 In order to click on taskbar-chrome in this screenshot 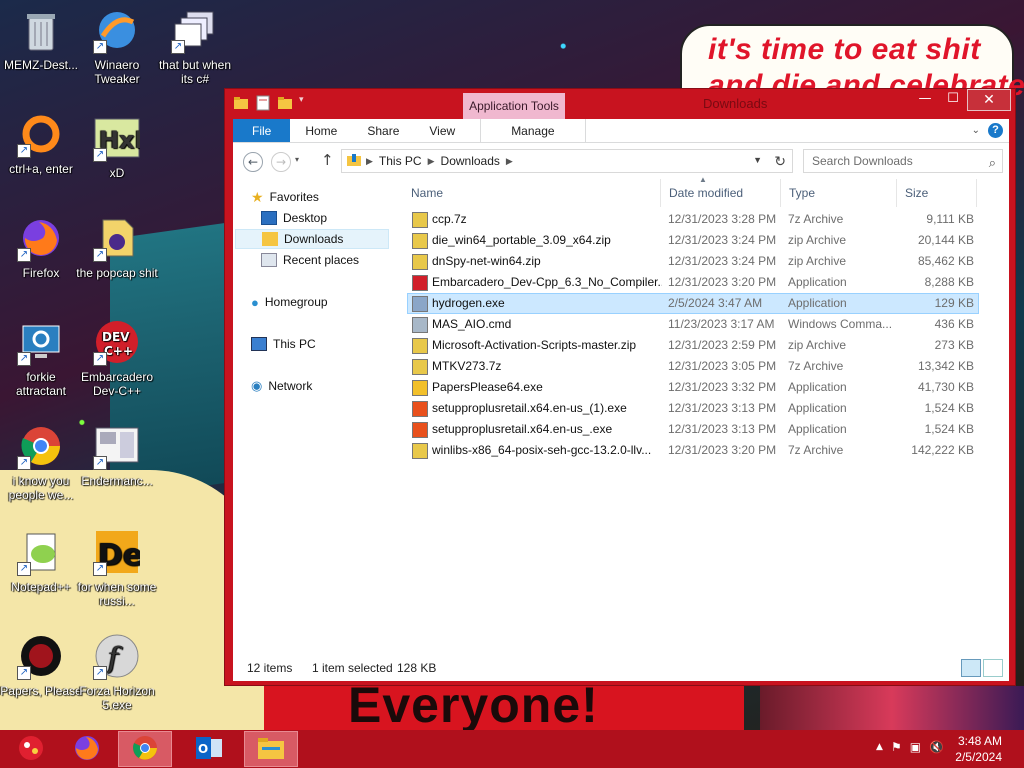, I will do `click(145, 749)`.